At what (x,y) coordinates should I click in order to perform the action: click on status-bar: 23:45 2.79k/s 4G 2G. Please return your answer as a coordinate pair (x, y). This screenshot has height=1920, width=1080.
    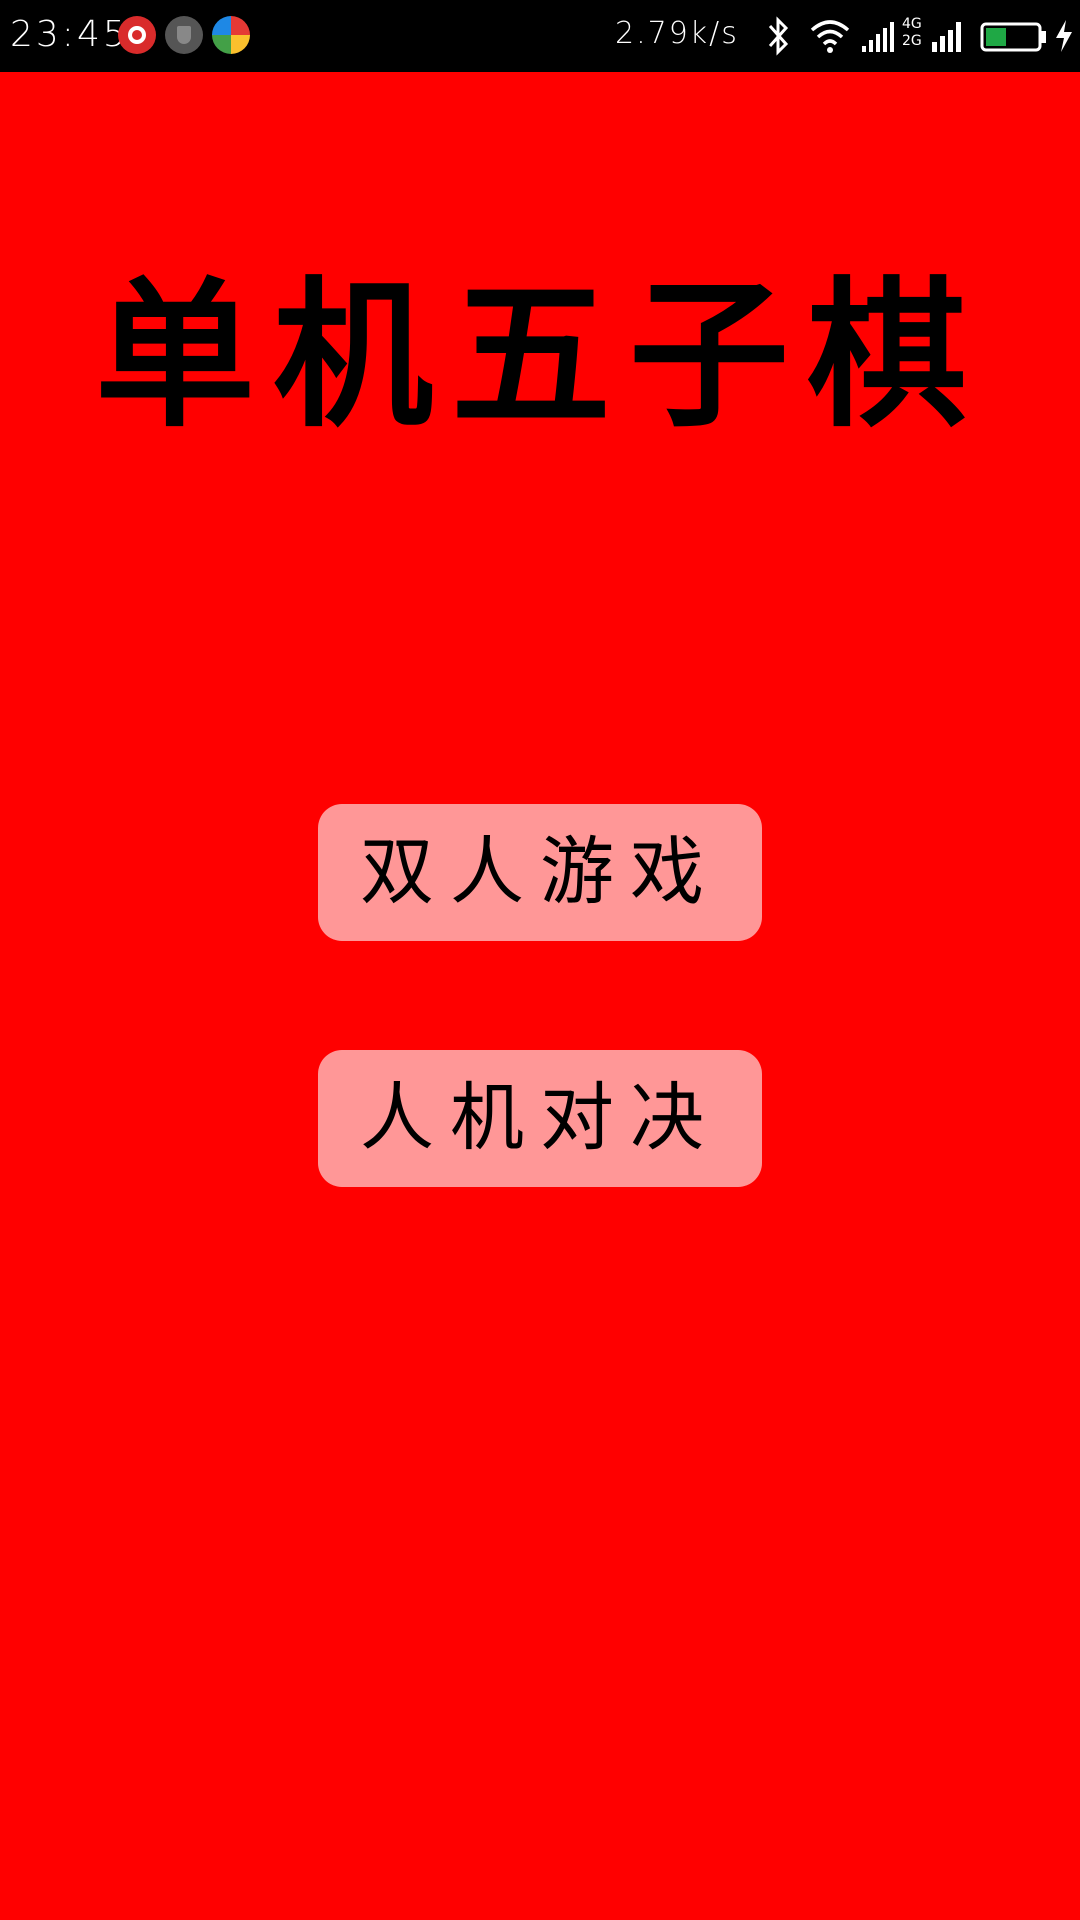
    Looking at the image, I should click on (540, 36).